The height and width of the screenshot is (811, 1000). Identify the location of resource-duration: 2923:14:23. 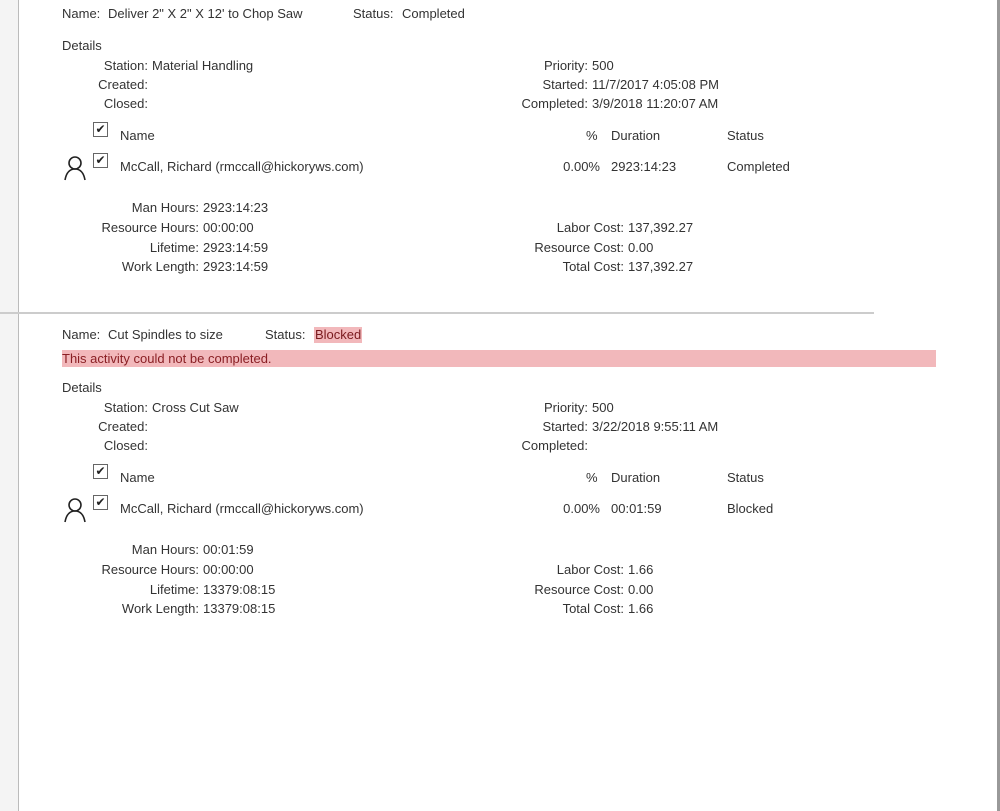
(644, 166).